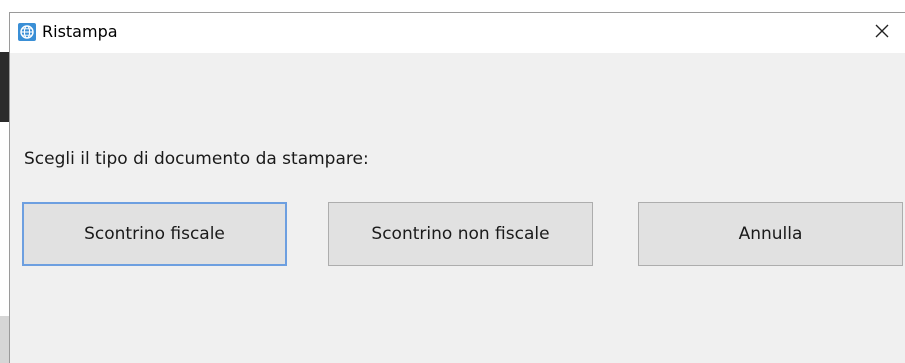 Image resolution: width=905 pixels, height=363 pixels. Describe the element at coordinates (457, 33) in the screenshot. I see `title-bar: Ristampa` at that location.